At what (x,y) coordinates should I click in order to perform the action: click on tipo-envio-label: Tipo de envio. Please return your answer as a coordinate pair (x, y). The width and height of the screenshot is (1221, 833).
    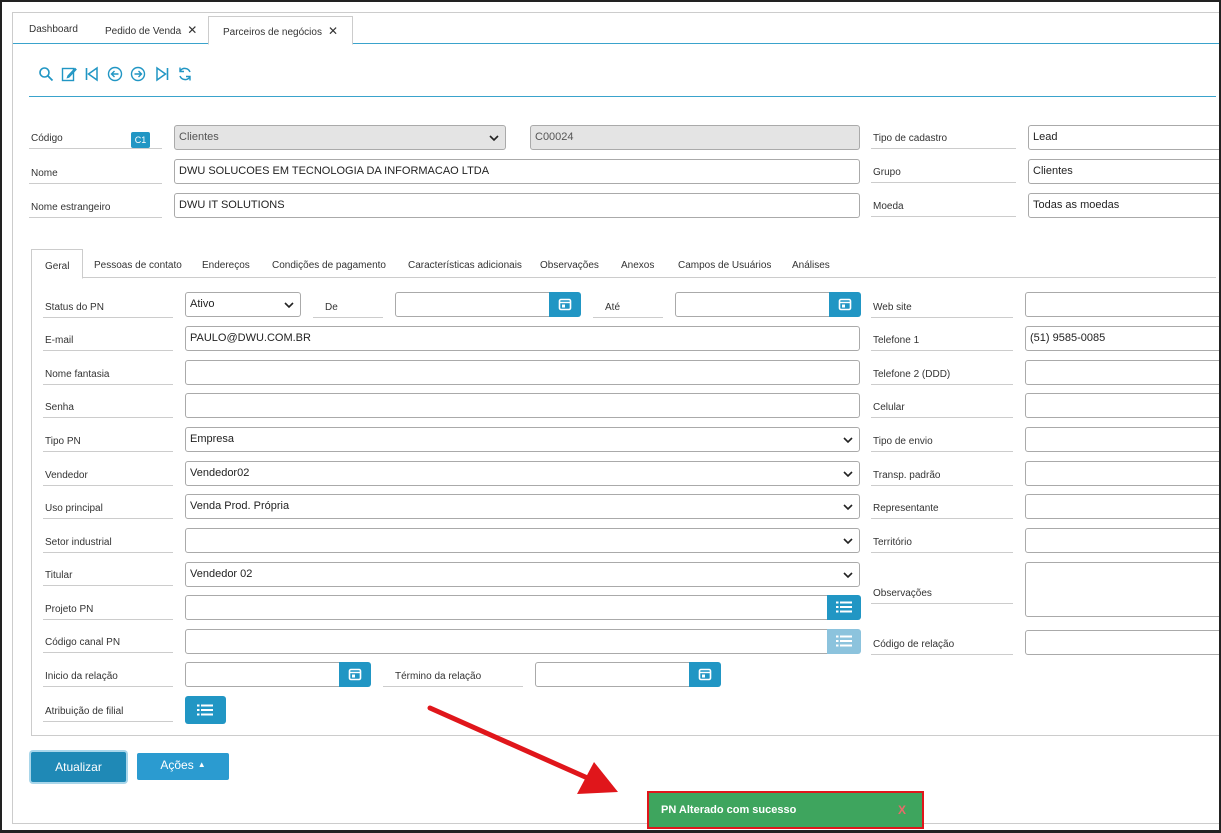
    Looking at the image, I should click on (942, 442).